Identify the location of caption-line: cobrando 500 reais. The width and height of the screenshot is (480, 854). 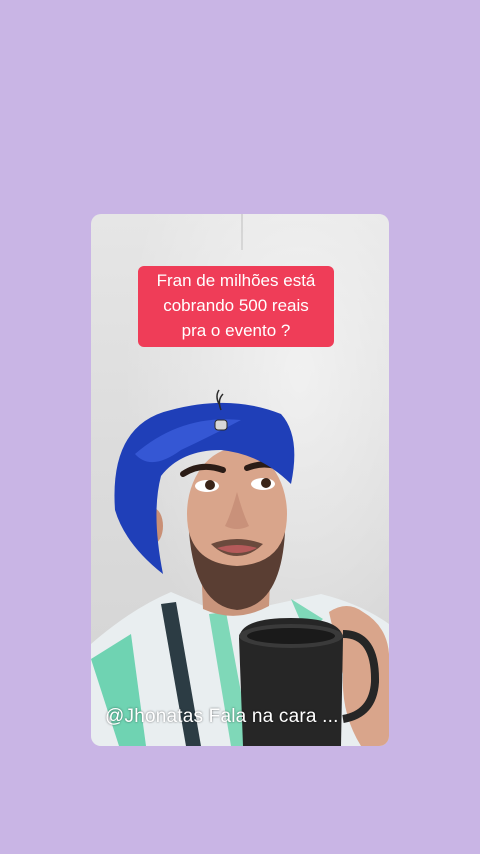
(236, 305).